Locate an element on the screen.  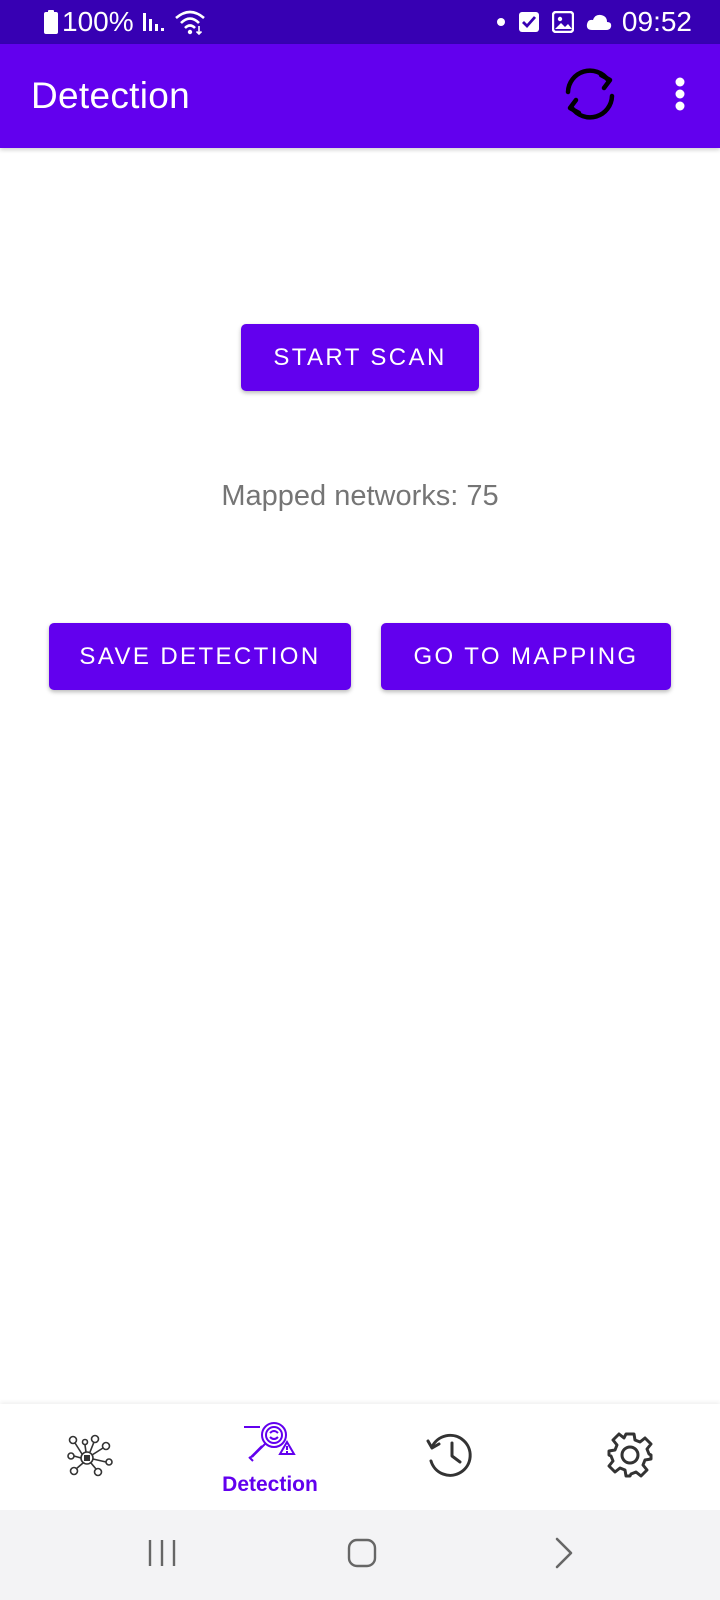
signal-icon is located at coordinates (153, 22).